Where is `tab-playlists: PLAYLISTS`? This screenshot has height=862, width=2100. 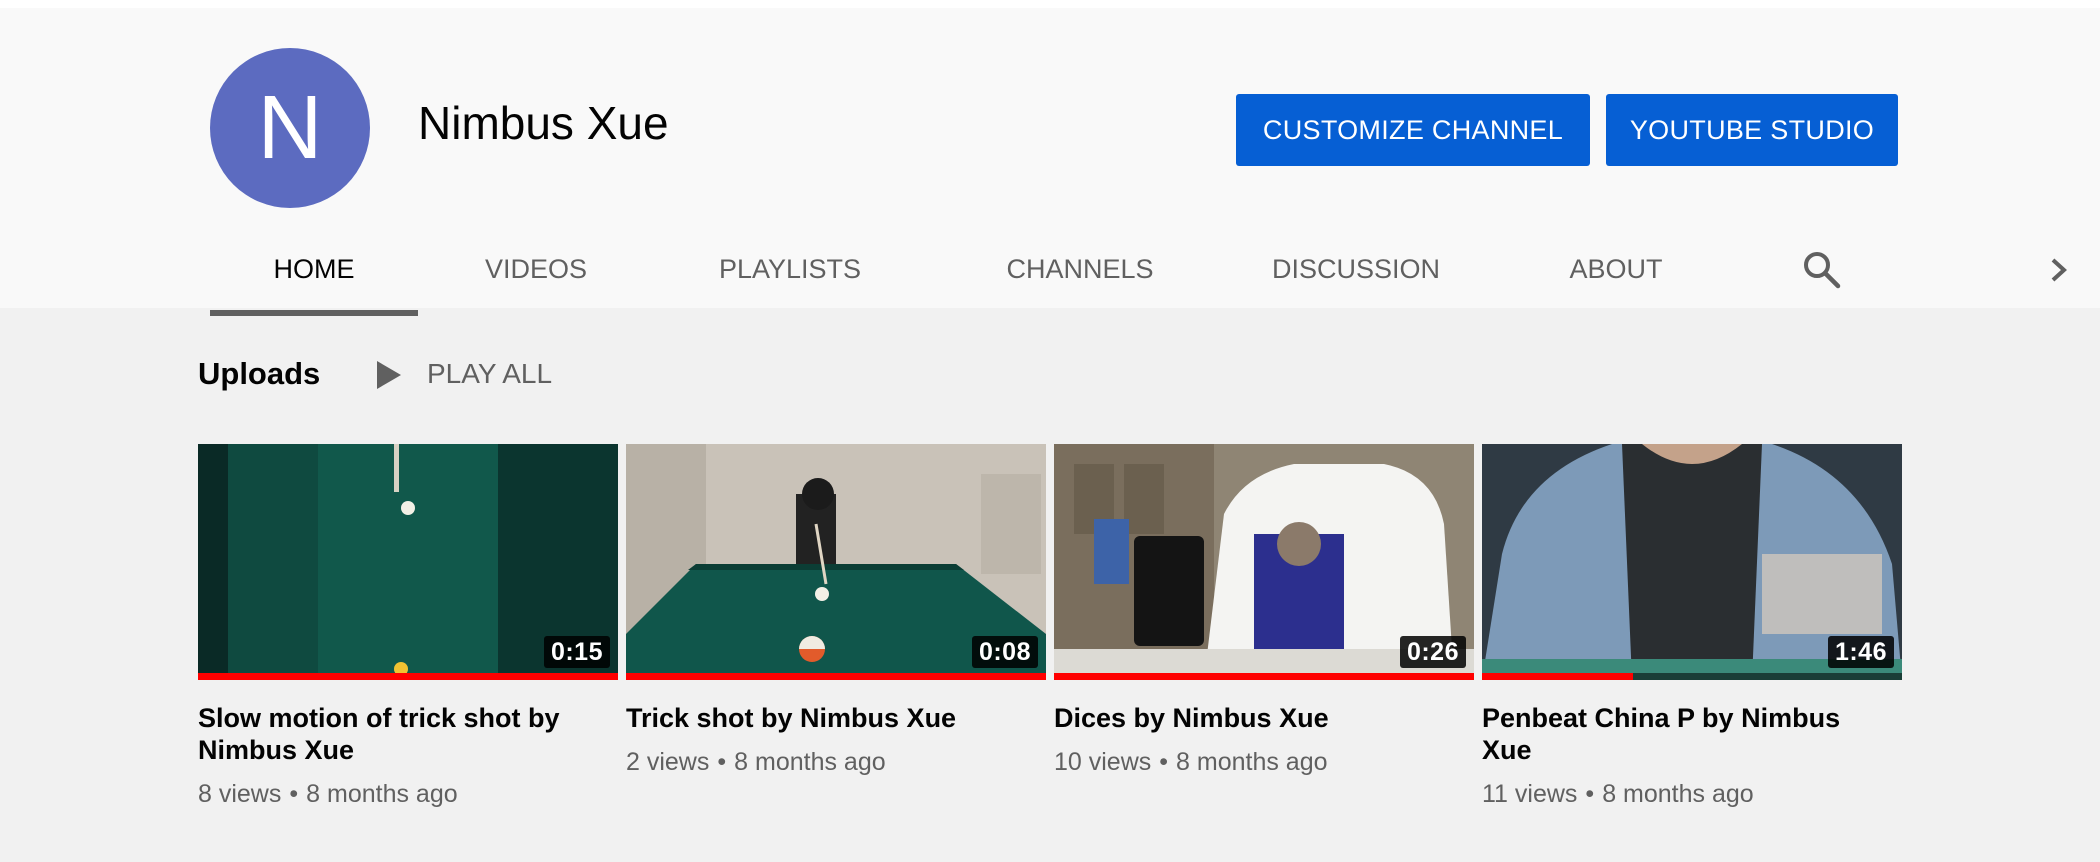 tab-playlists: PLAYLISTS is located at coordinates (790, 273).